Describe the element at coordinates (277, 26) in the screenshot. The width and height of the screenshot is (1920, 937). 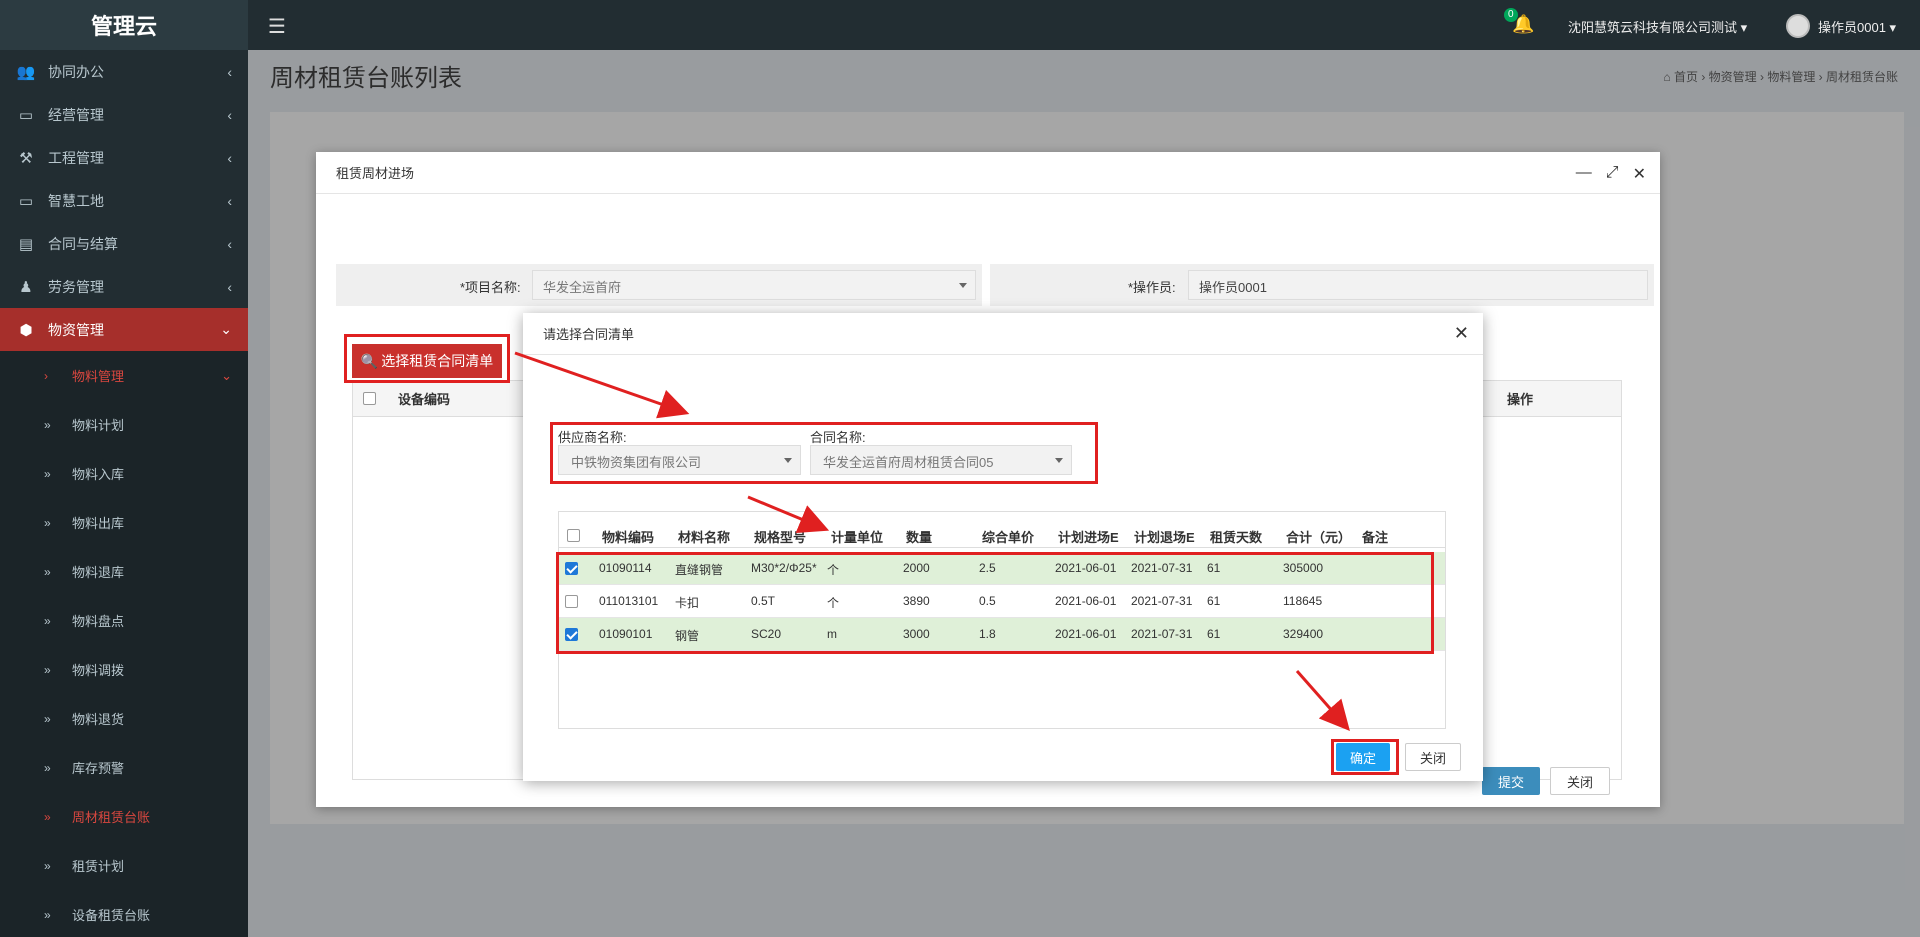
I see `hamburger-icon: ☰` at that location.